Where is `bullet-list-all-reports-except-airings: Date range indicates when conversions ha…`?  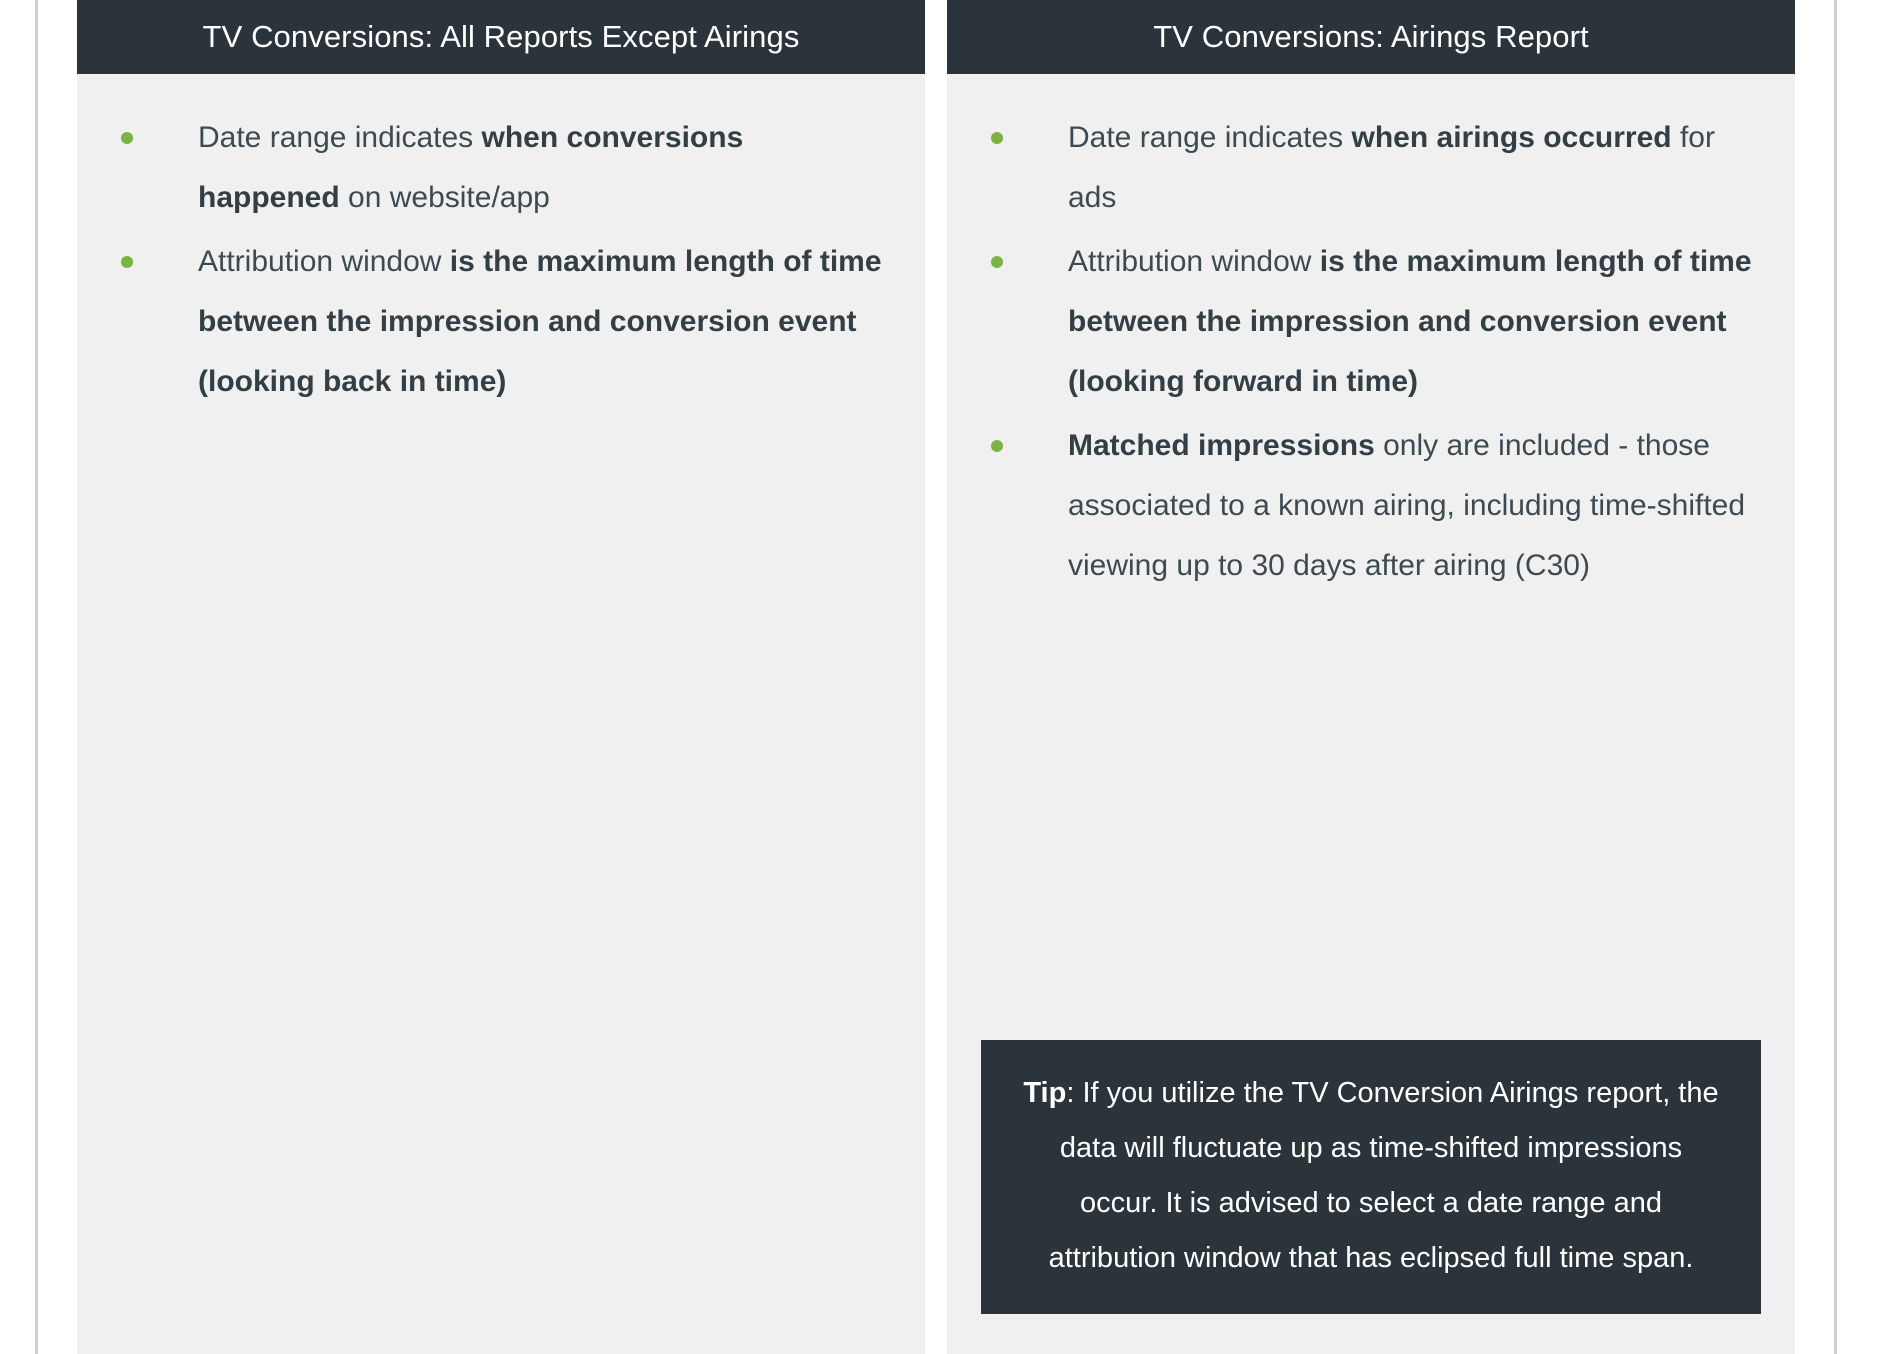
bullet-list-all-reports-except-airings: Date range indicates when conversions ha… is located at coordinates (501, 262).